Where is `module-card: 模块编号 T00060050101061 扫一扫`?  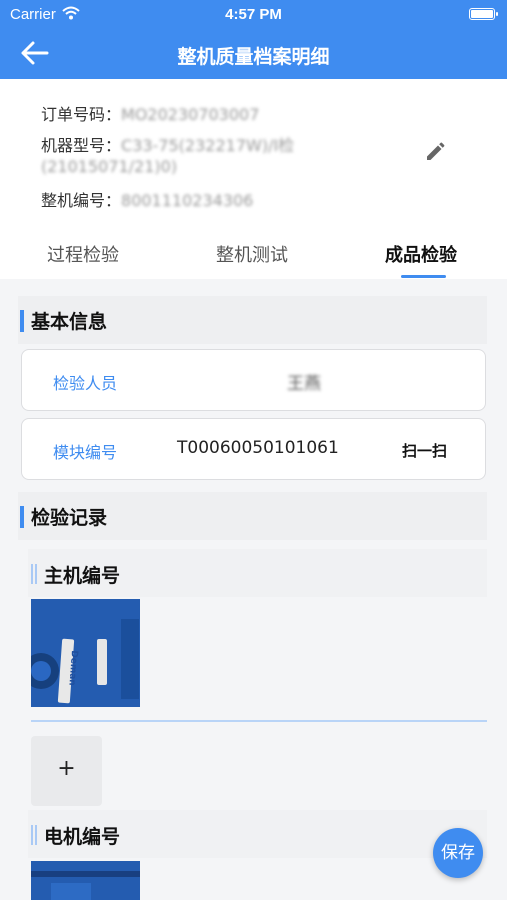
module-card: 模块编号 T00060050101061 扫一扫 is located at coordinates (253, 449).